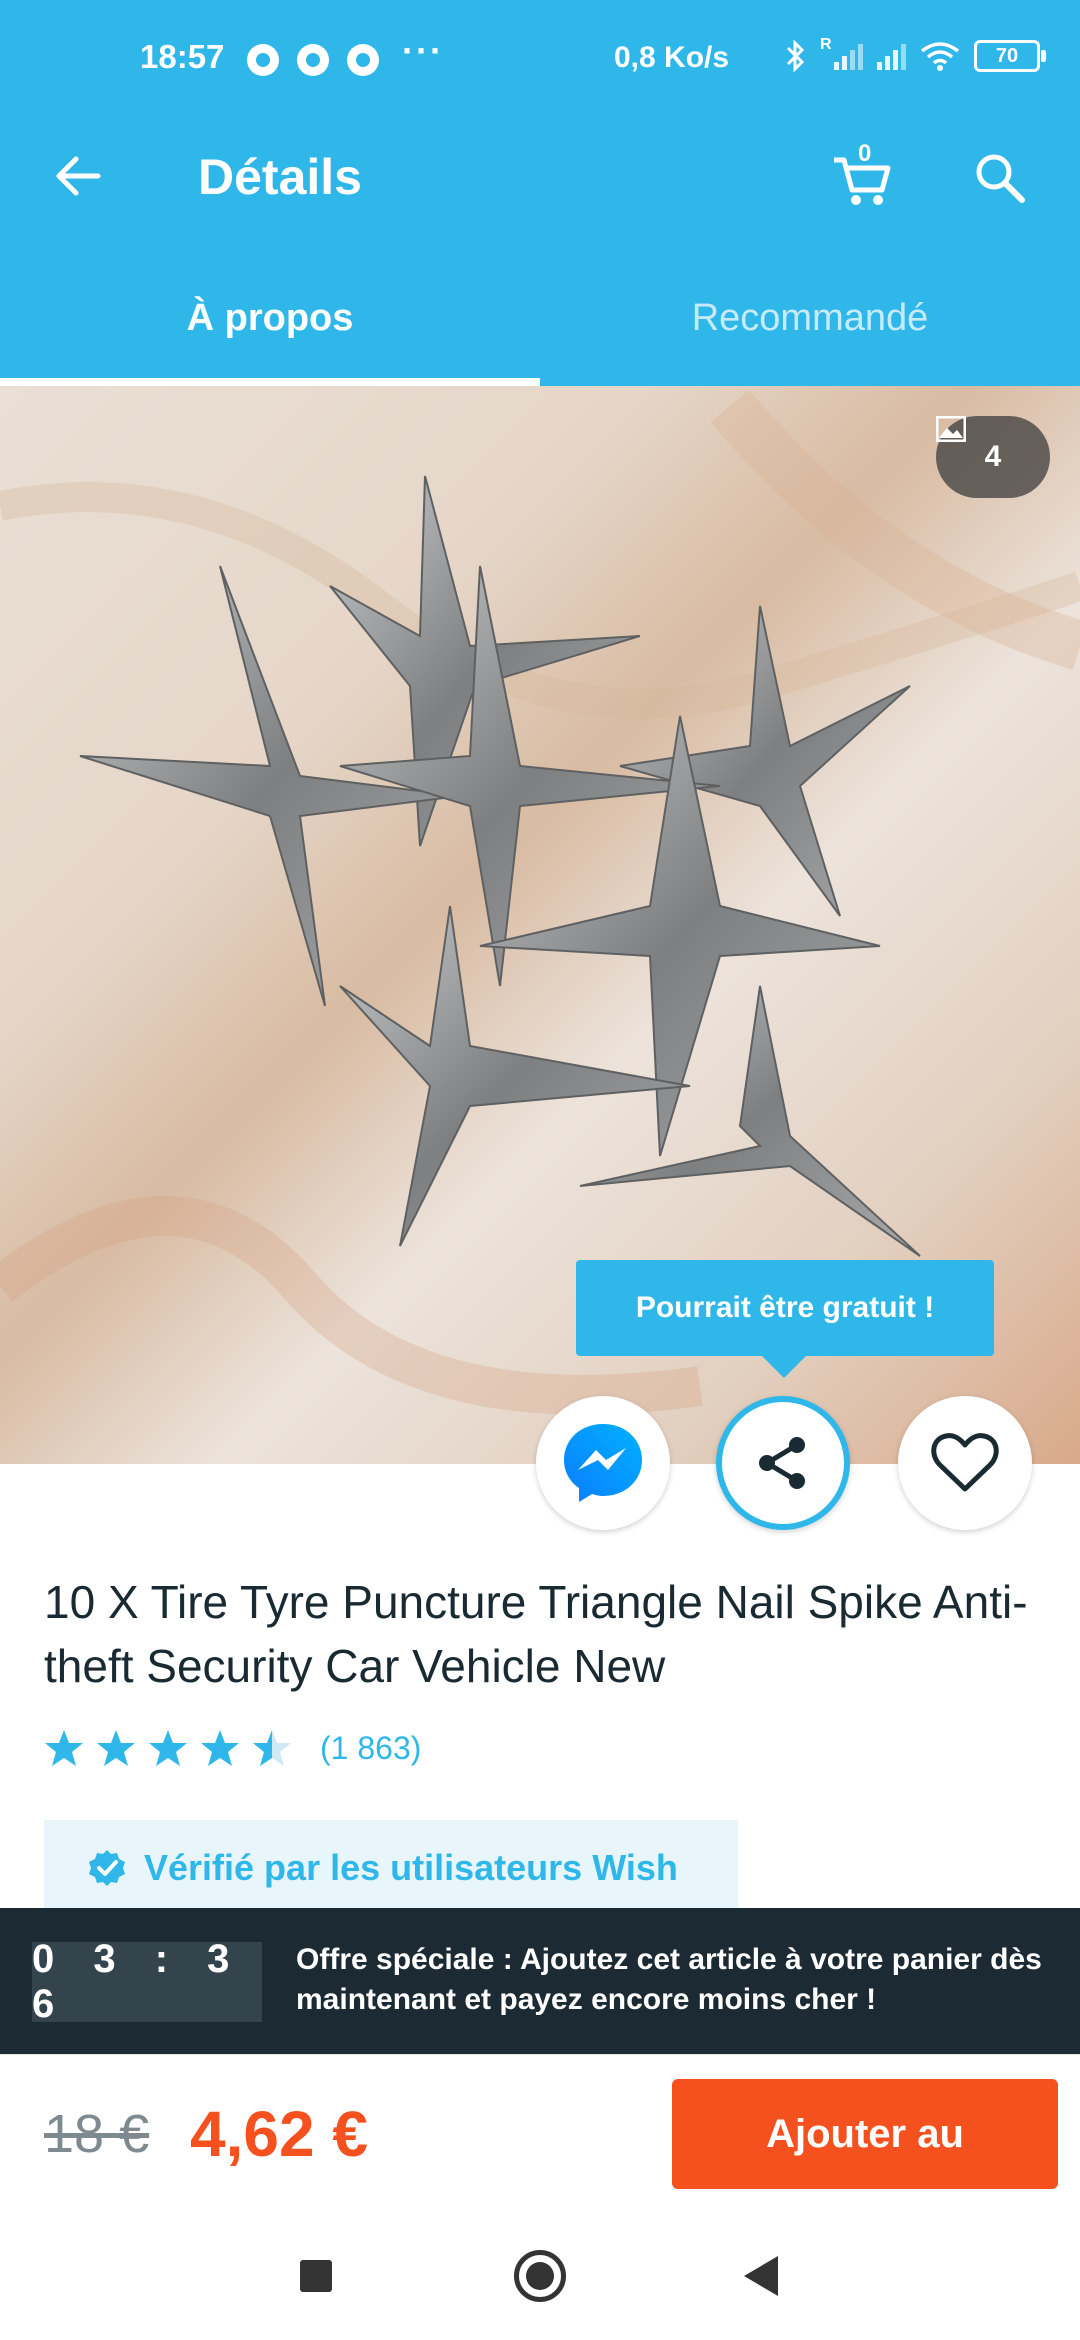 The image size is (1080, 2340). What do you see at coordinates (1000, 178) in the screenshot?
I see `search-icon` at bounding box center [1000, 178].